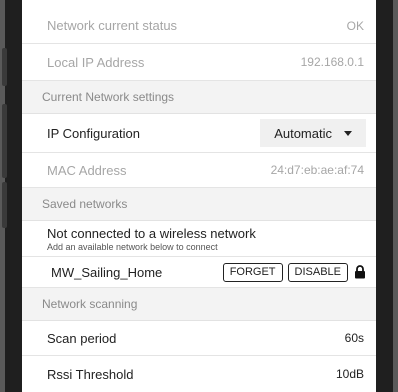 The width and height of the screenshot is (398, 392). I want to click on rssi-threshold-label: Rssi Threshold, so click(90, 374).